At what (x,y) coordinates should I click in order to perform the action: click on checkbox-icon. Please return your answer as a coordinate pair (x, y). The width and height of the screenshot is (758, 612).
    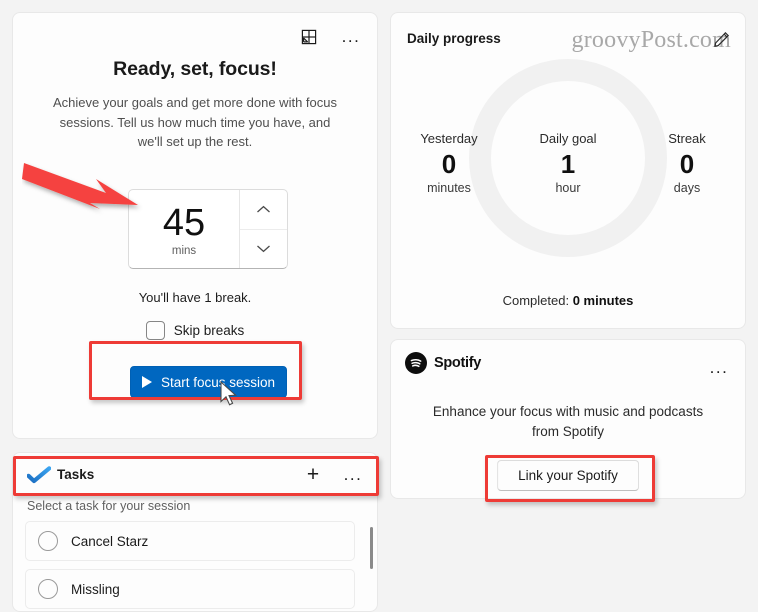
    Looking at the image, I should click on (155, 330).